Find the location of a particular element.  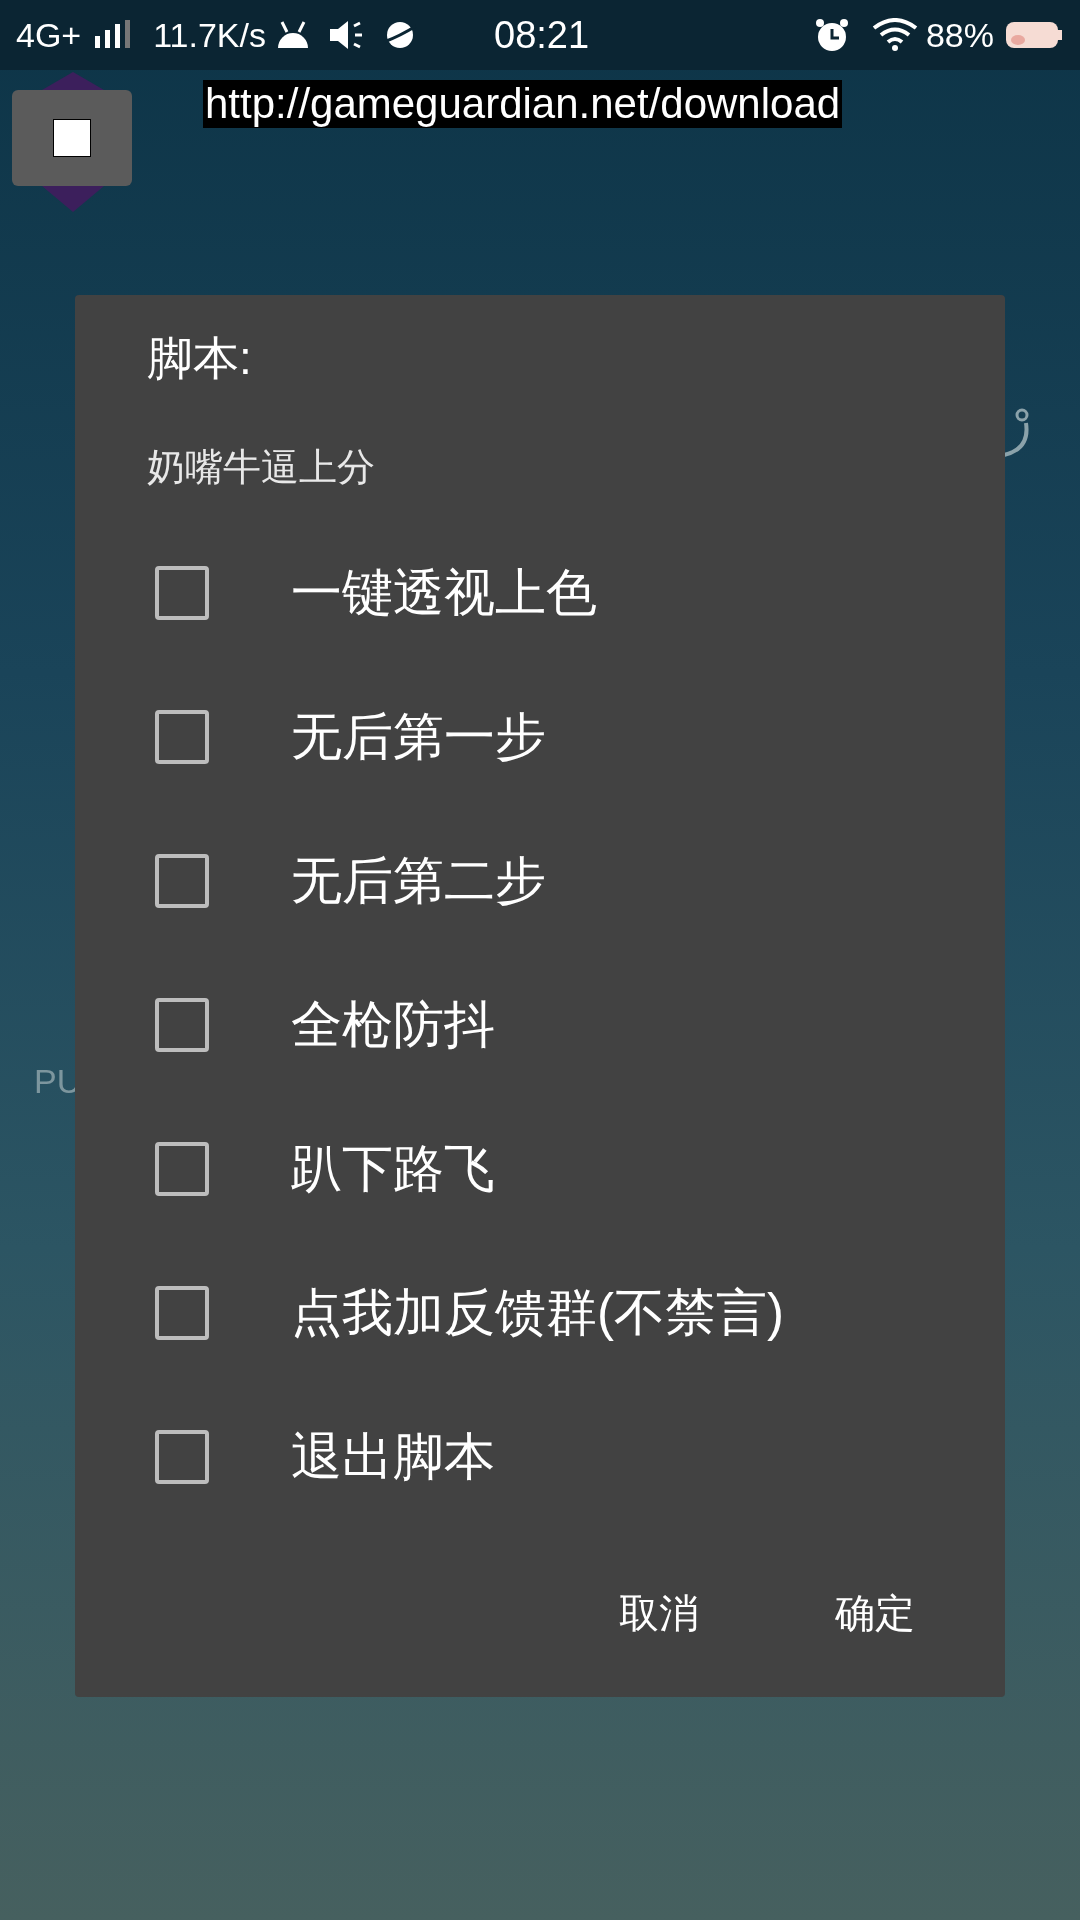

checkbox-option: 一键透视上色 is located at coordinates (540, 593).